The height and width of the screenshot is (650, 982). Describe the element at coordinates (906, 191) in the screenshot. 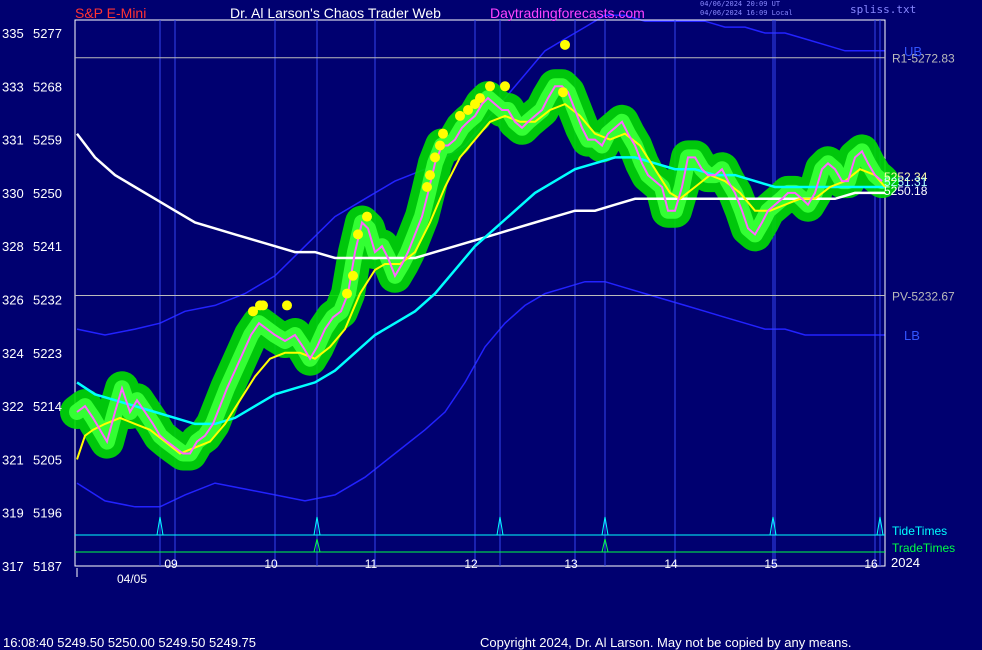

I see `last-value-label: 5250.18` at that location.